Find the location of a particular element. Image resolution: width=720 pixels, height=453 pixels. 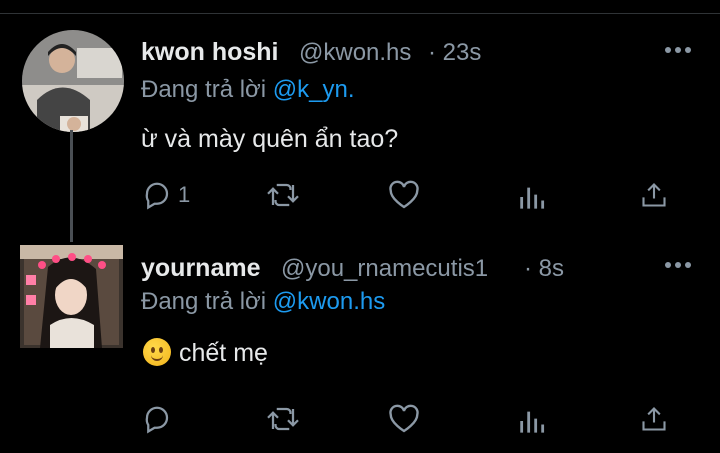

author-name: kwon hoshi is located at coordinates (210, 52).